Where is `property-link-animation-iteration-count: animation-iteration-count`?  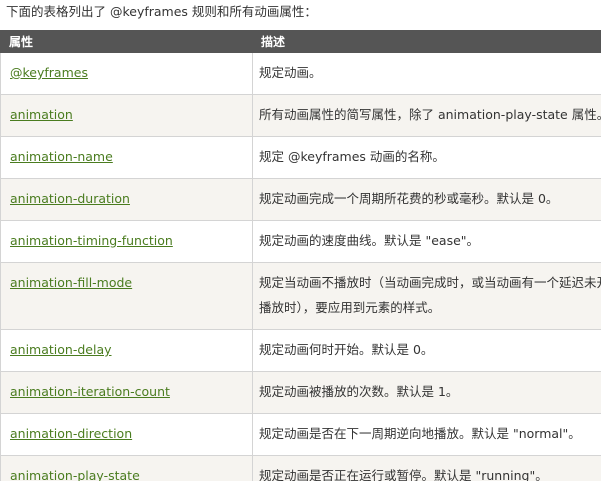
property-link-animation-iteration-count: animation-iteration-count is located at coordinates (90, 391).